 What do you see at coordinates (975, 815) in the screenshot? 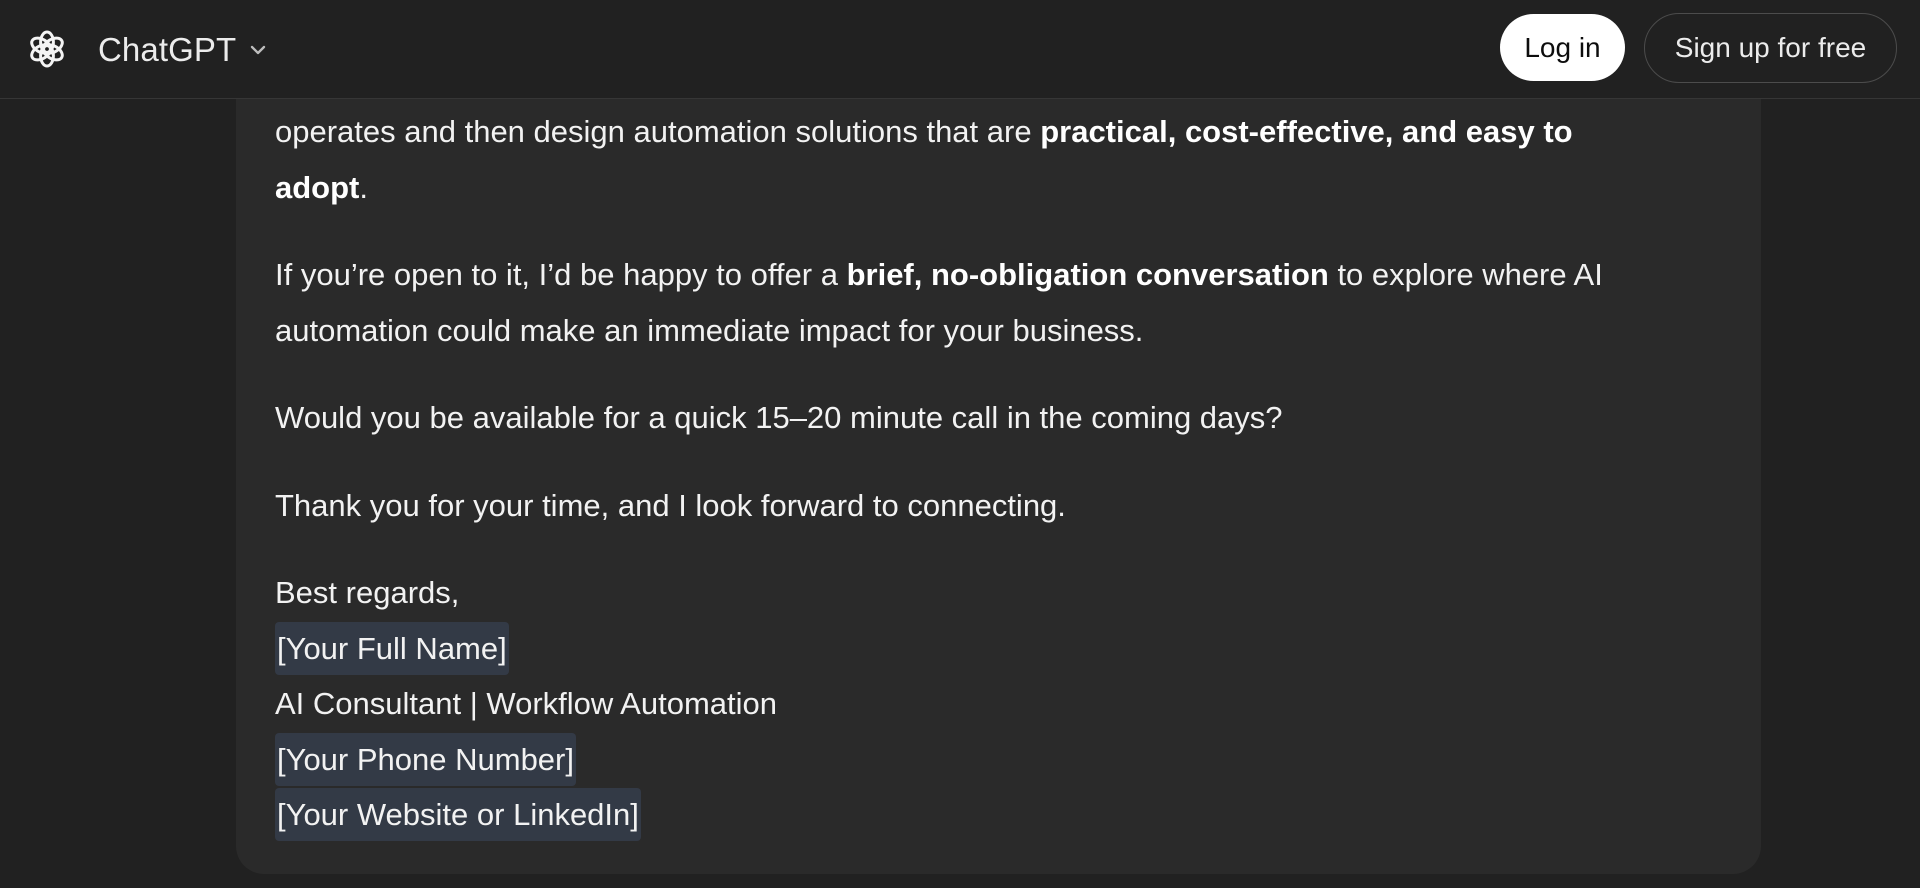
I see `signature-website-line: [Your Website or LinkedIn]` at bounding box center [975, 815].